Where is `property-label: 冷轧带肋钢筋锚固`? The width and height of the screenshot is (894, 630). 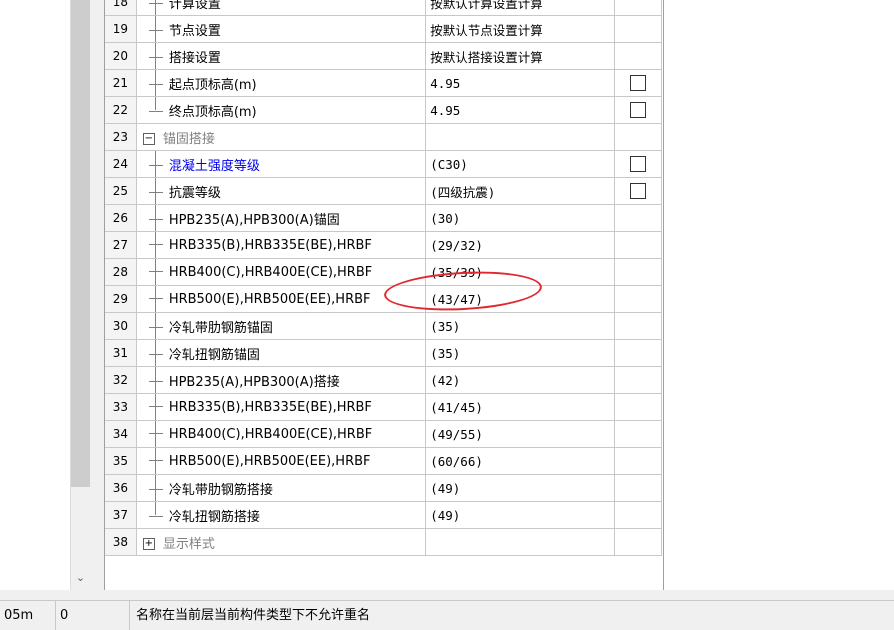
property-label: 冷轧带肋钢筋锚固 is located at coordinates (220, 328).